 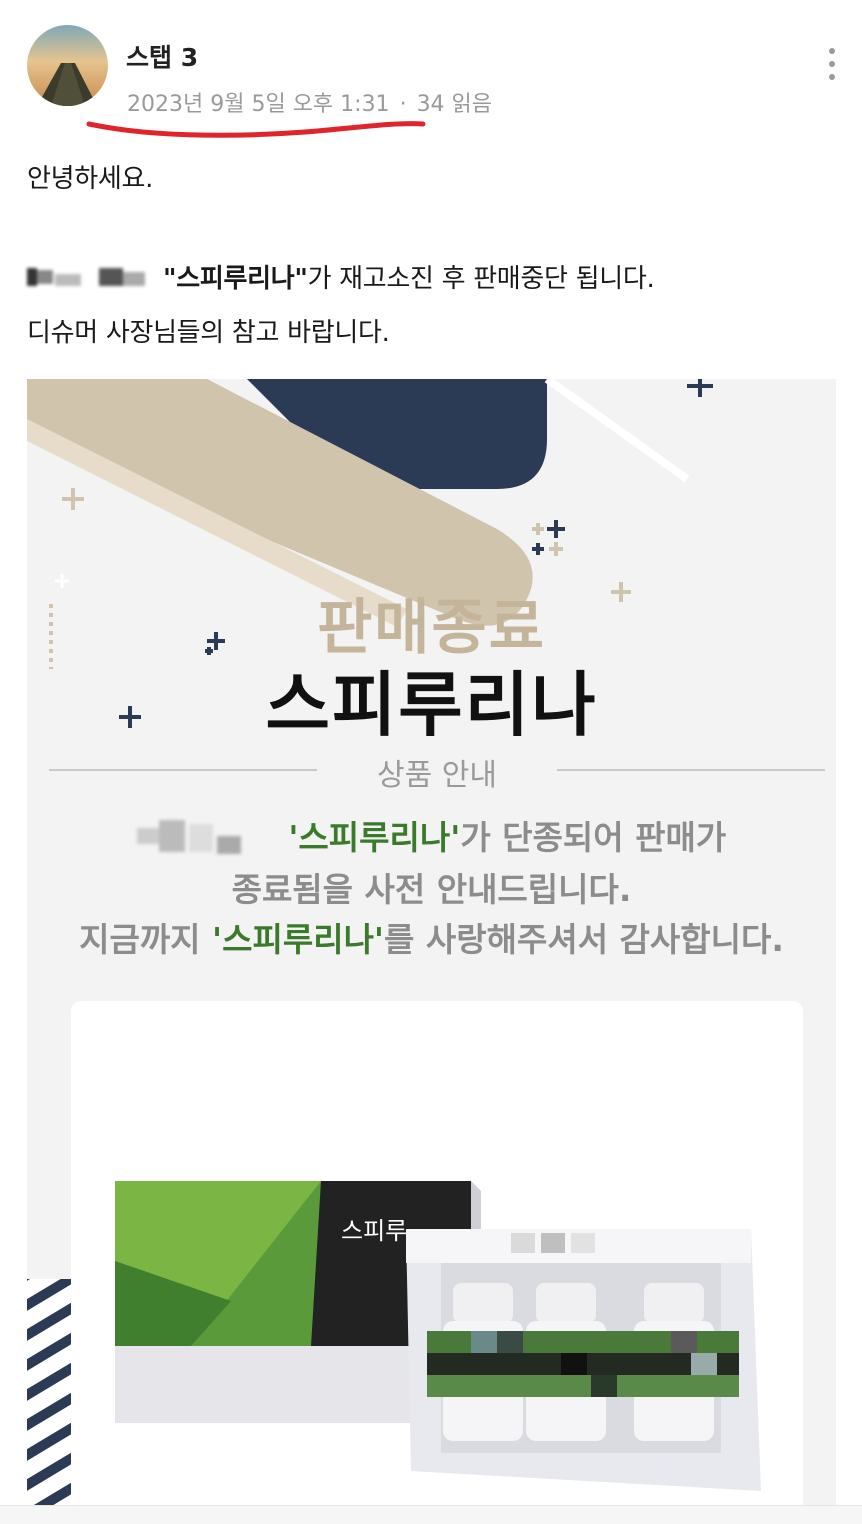 I want to click on author-avatar, so click(x=67, y=65).